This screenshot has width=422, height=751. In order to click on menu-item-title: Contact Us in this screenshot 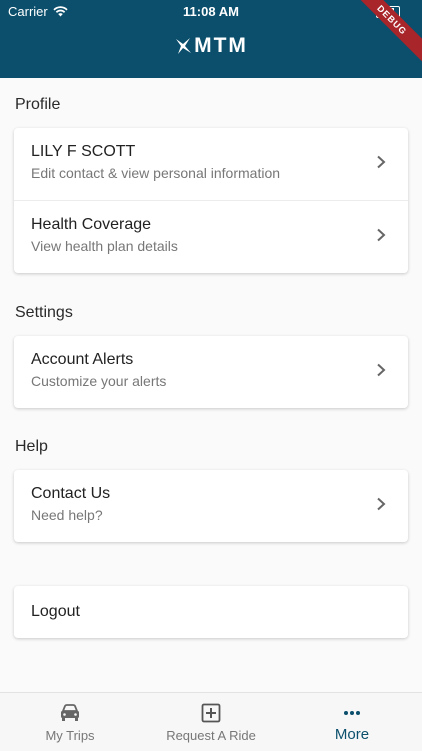, I will do `click(71, 493)`.